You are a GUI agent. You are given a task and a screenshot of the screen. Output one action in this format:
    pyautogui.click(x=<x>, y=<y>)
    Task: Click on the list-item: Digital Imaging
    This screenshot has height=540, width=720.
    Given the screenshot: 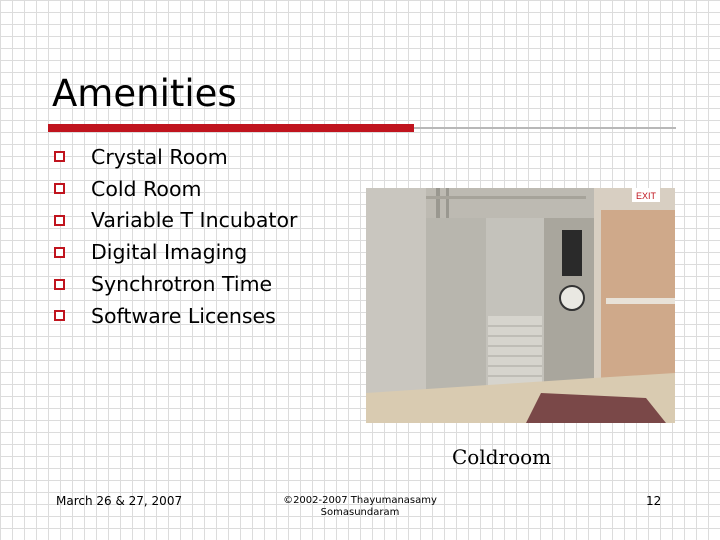 What is the action you would take?
    pyautogui.click(x=174, y=252)
    